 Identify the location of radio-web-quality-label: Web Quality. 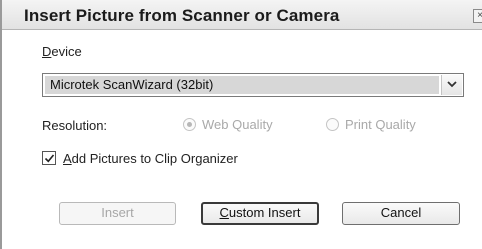
(237, 124).